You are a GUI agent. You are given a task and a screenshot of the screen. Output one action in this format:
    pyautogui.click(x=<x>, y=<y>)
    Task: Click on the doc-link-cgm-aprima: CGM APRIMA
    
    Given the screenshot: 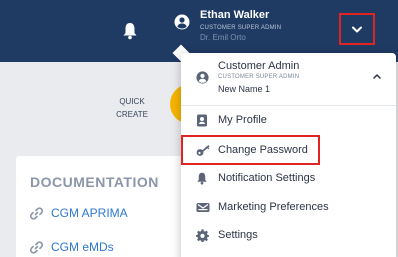 What is the action you would take?
    pyautogui.click(x=79, y=213)
    